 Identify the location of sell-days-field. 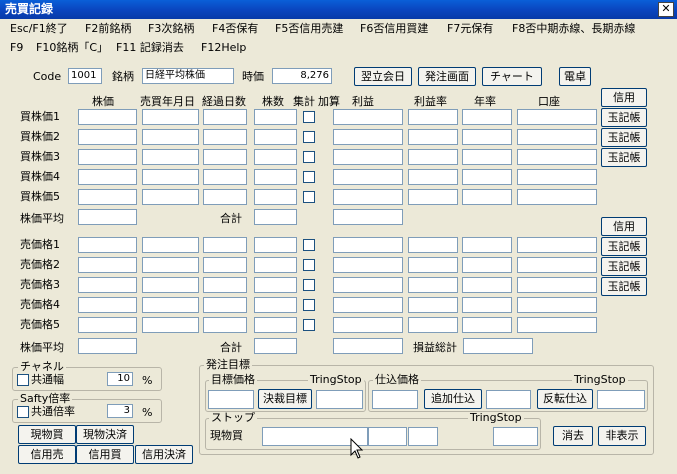
(225, 305).